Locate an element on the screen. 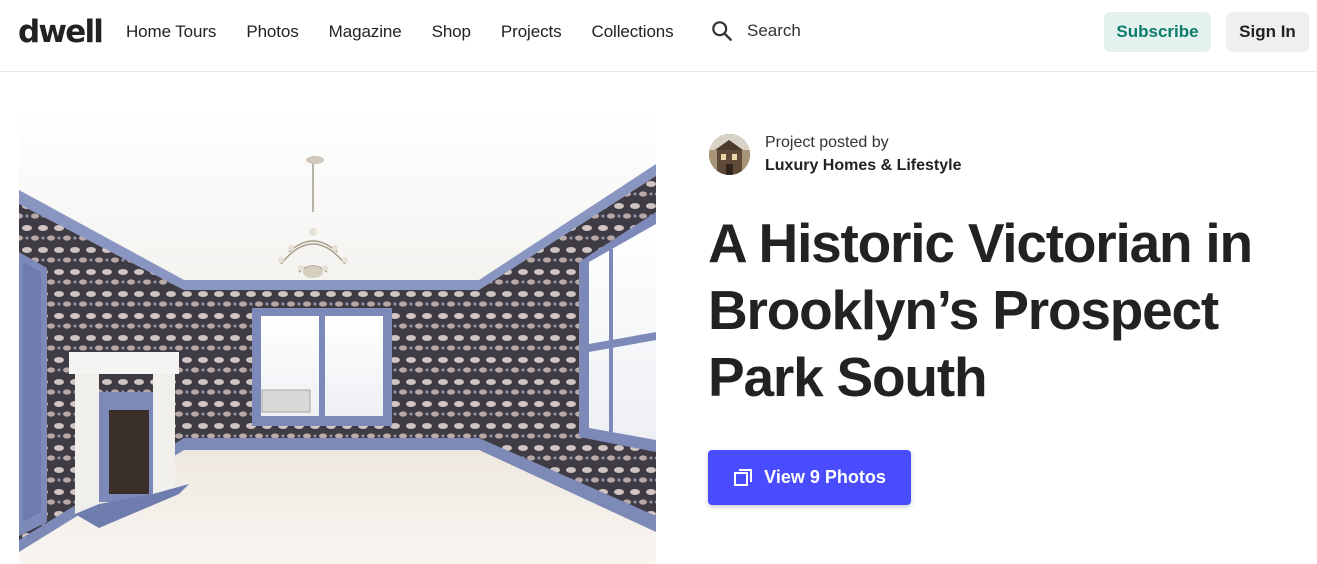  avatar is located at coordinates (729, 154).